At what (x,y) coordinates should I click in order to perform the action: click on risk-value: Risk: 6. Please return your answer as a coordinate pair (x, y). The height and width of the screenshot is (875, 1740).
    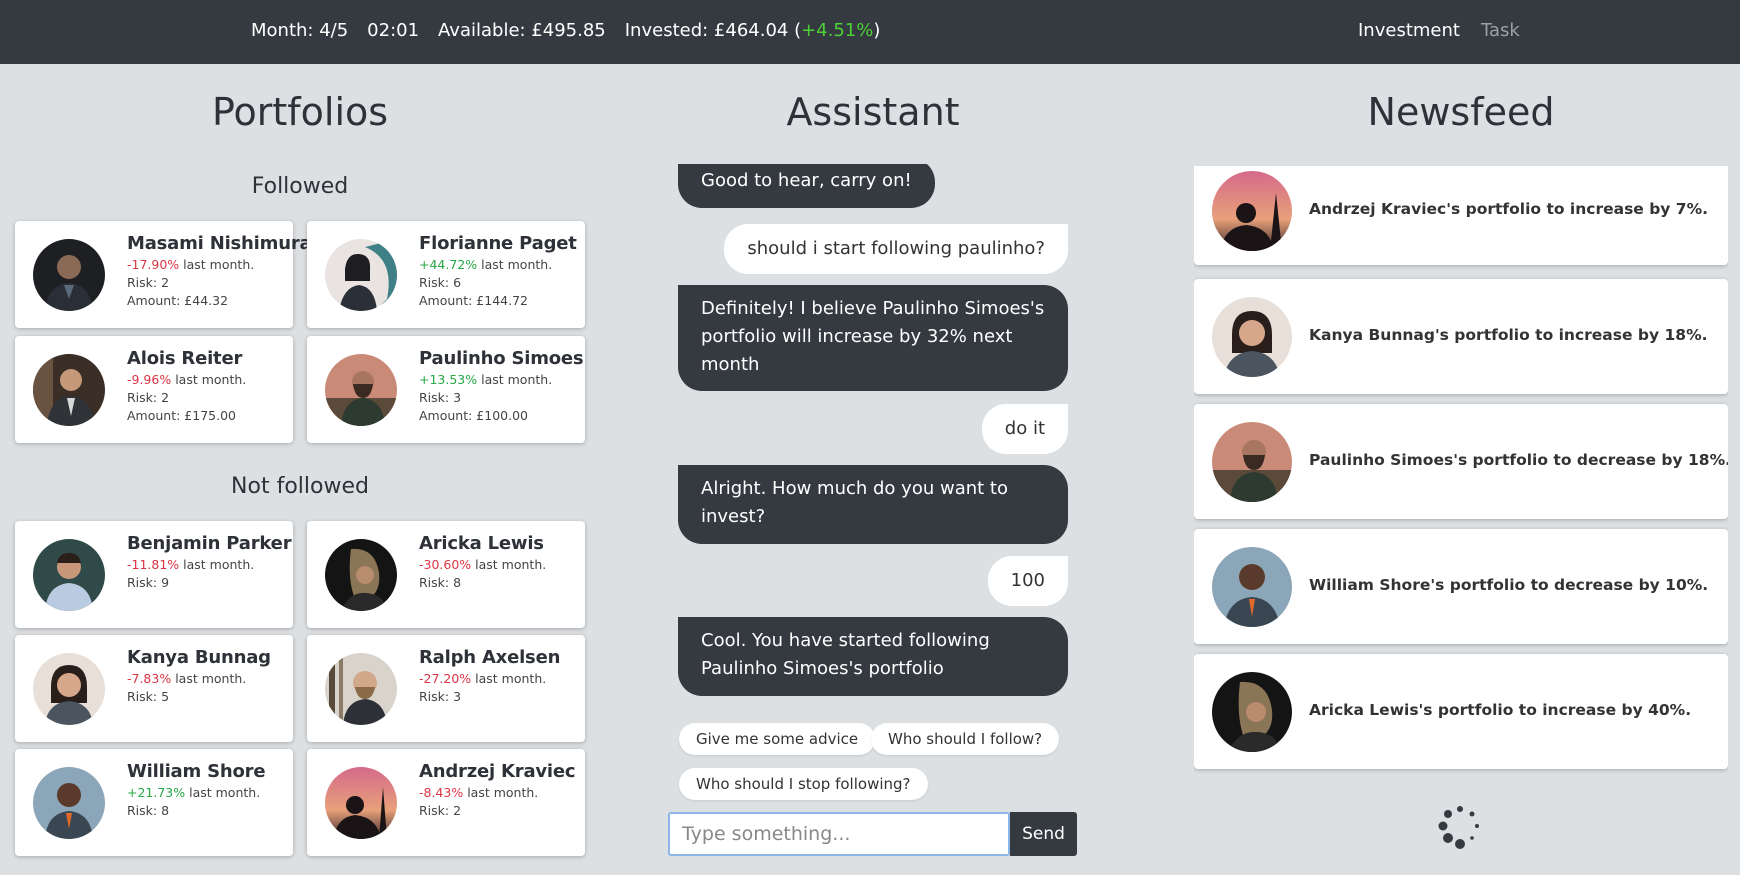
    Looking at the image, I should click on (440, 282).